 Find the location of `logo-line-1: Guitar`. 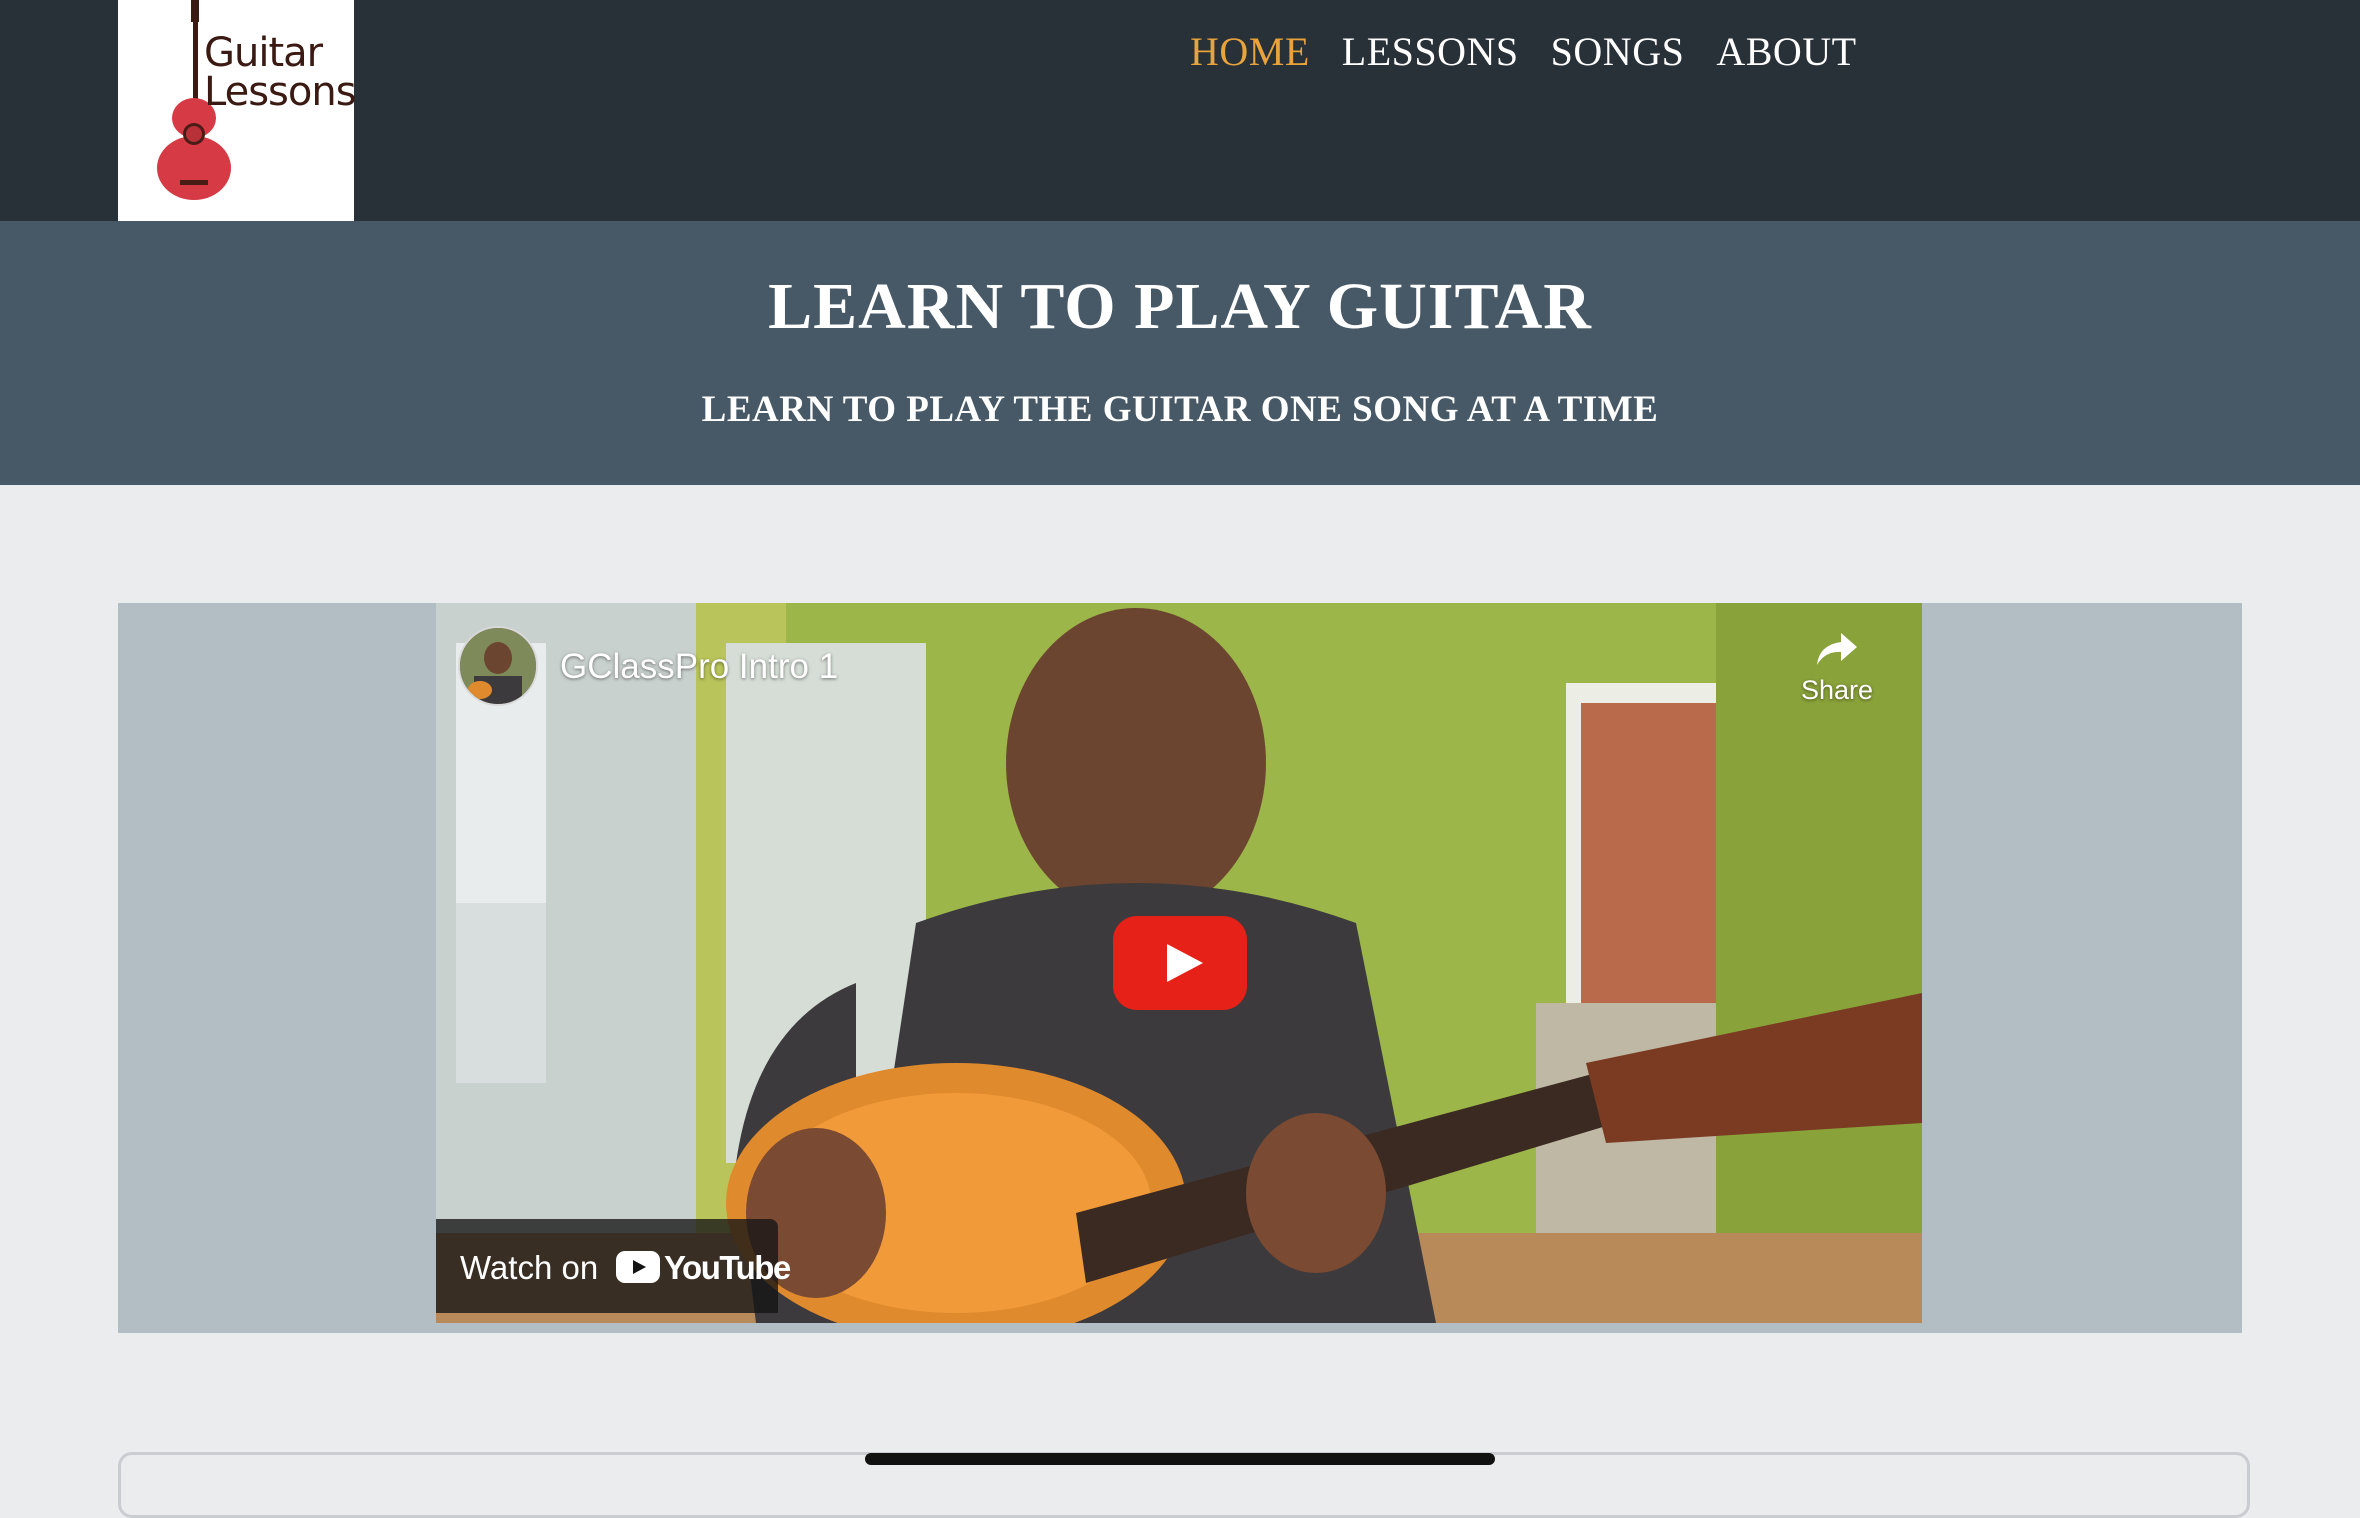

logo-line-1: Guitar is located at coordinates (263, 53).